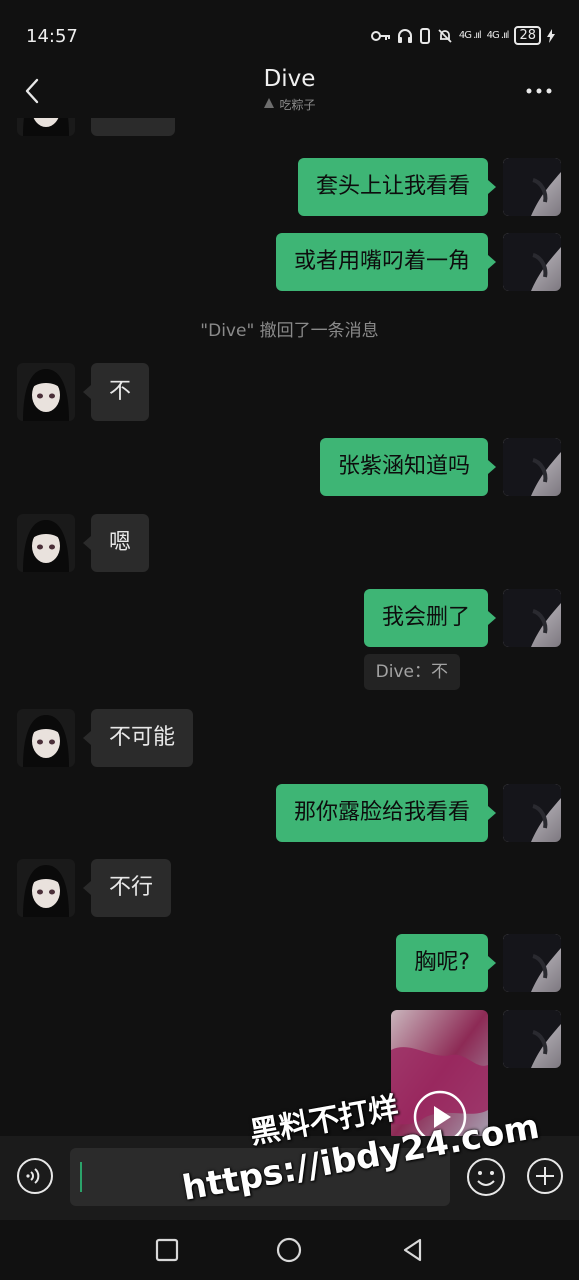 The image size is (579, 1280). I want to click on status-icons: 4G .ııl 4G .ııl 28, so click(462, 35).